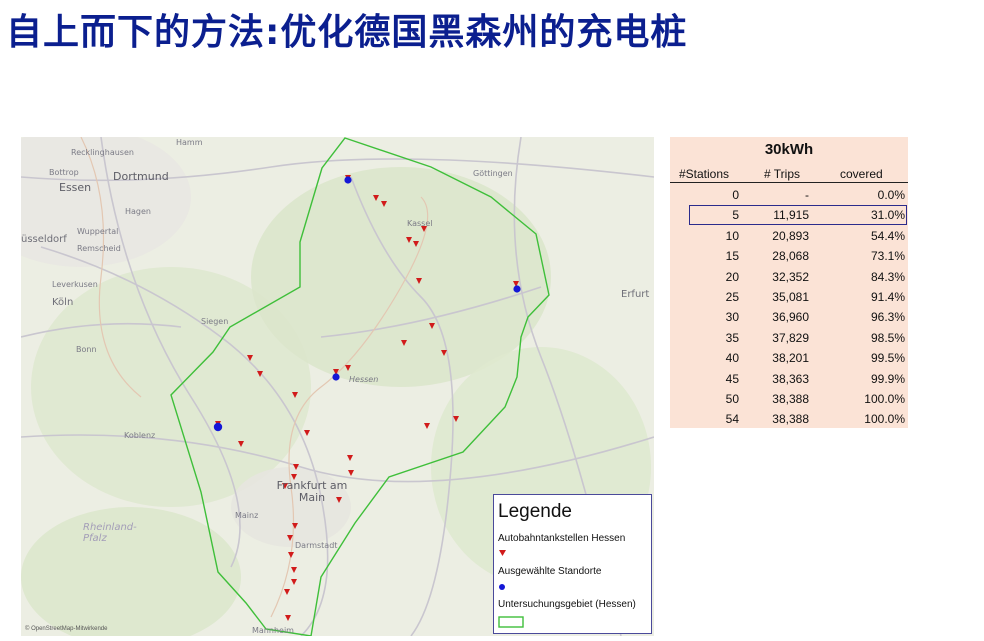 This screenshot has width=984, height=641. I want to click on cell-trips: 11,915, so click(791, 215).